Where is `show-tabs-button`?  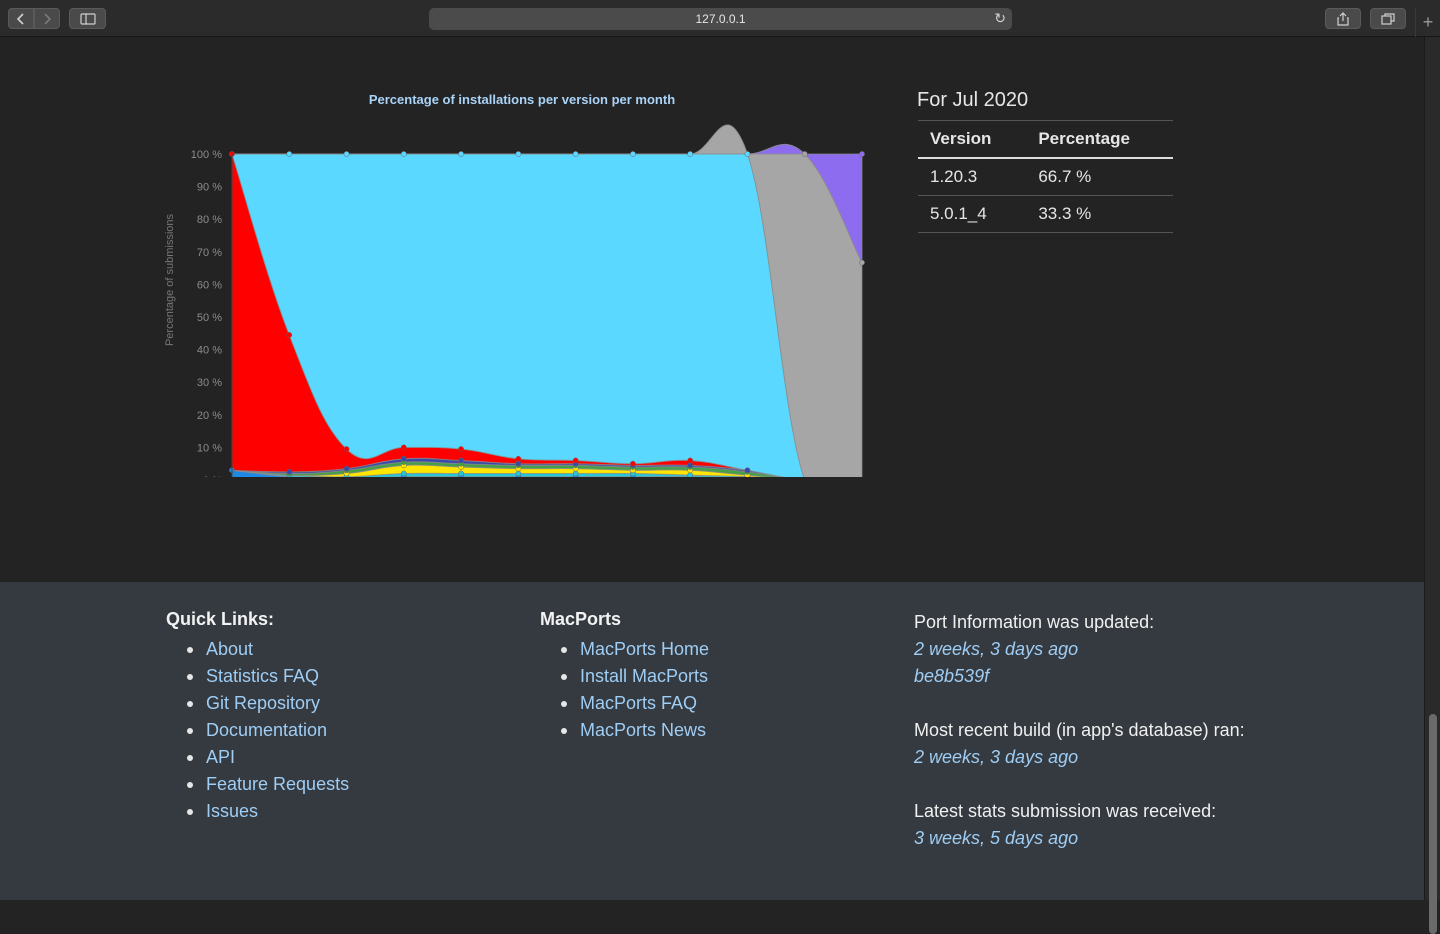
show-tabs-button is located at coordinates (1388, 18).